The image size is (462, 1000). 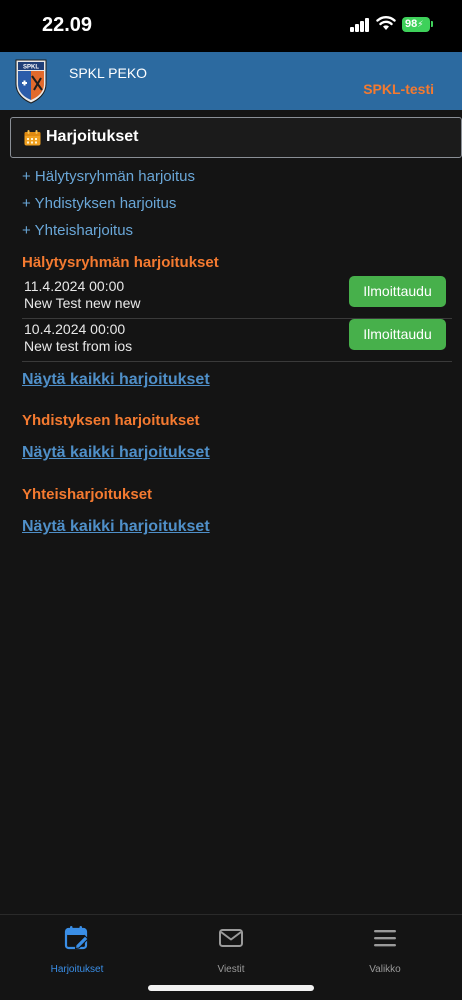 I want to click on event-name: New test from ios, so click(x=78, y=346).